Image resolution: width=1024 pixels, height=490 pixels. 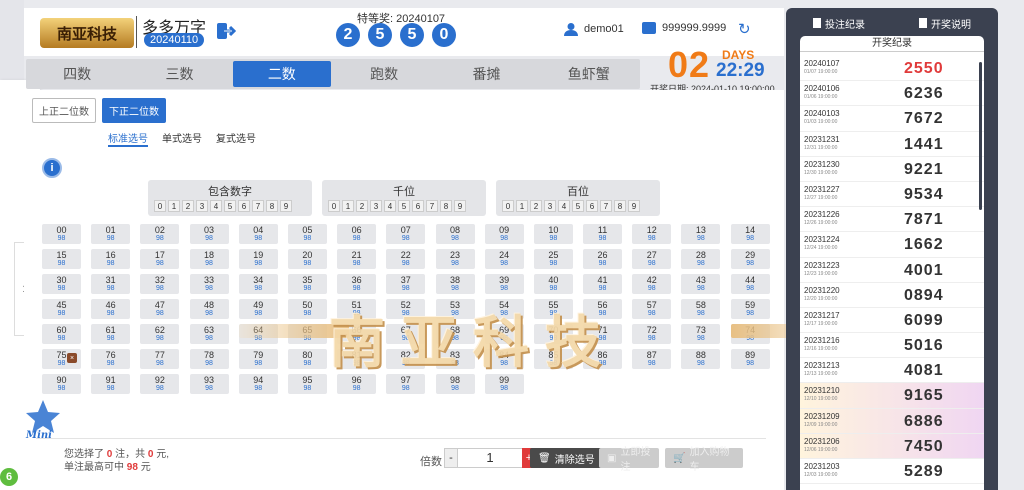 What do you see at coordinates (160, 359) in the screenshot?
I see `number-cell: 77 98` at bounding box center [160, 359].